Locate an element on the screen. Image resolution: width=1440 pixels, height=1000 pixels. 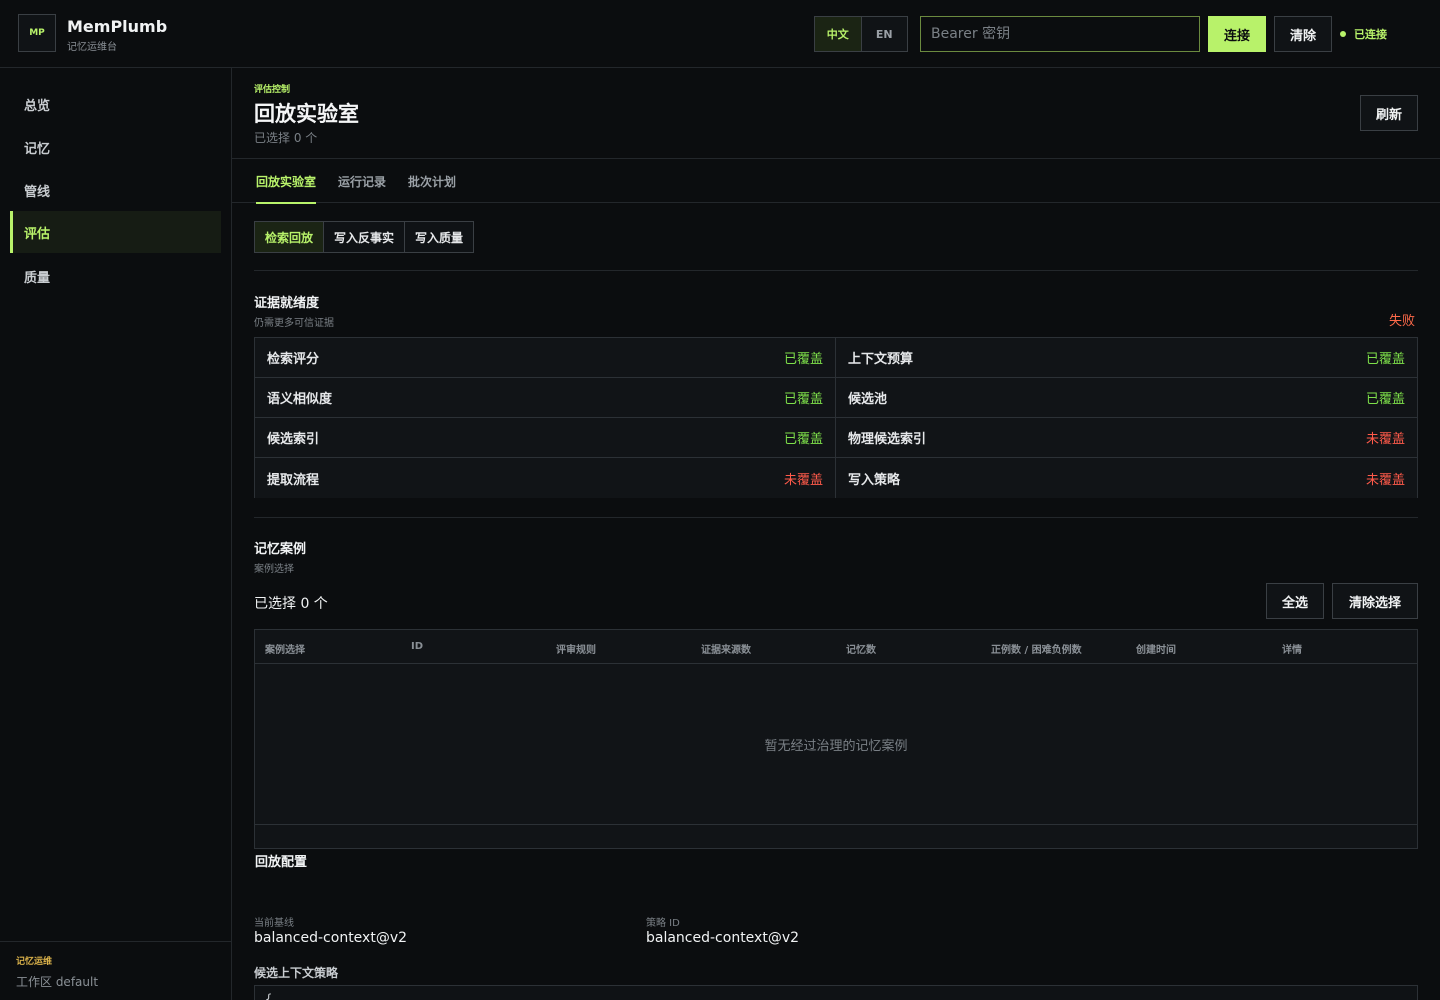
sidebar-footer-title: 记忆运维 is located at coordinates (34, 962).